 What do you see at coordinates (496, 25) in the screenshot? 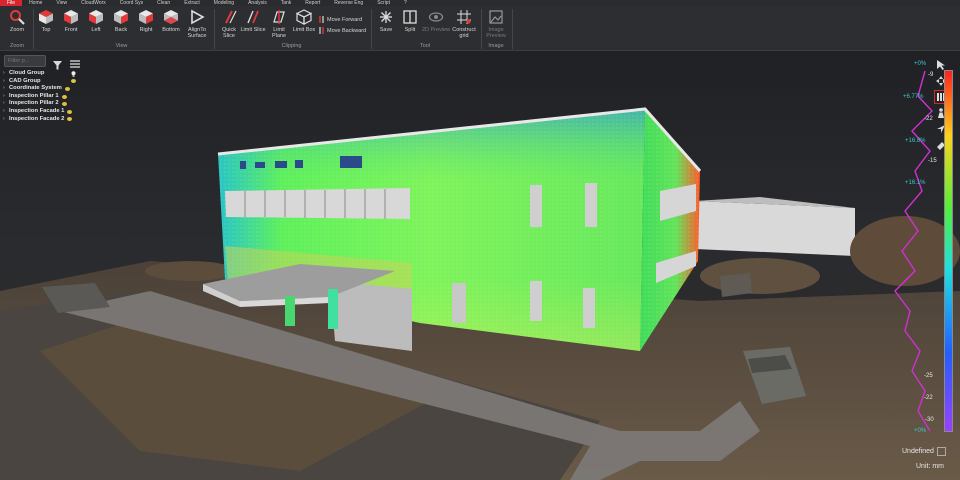
I see `image-preview-button: Image Preview` at bounding box center [496, 25].